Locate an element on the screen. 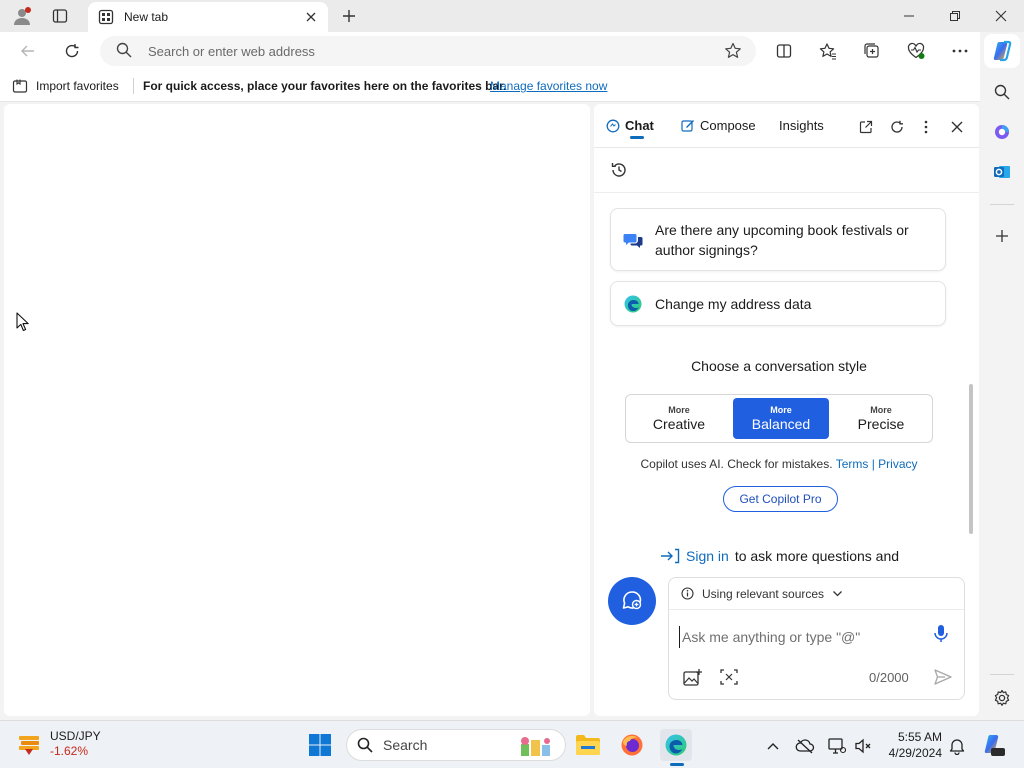 Image resolution: width=1024 pixels, height=768 pixels. windows-logo-icon is located at coordinates (320, 745).